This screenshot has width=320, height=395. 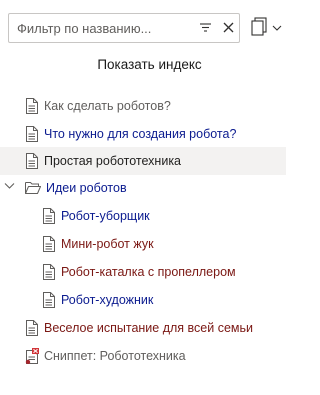 I want to click on tree-item-how-to-make-robots: Как сделать роботов?, so click(x=143, y=106).